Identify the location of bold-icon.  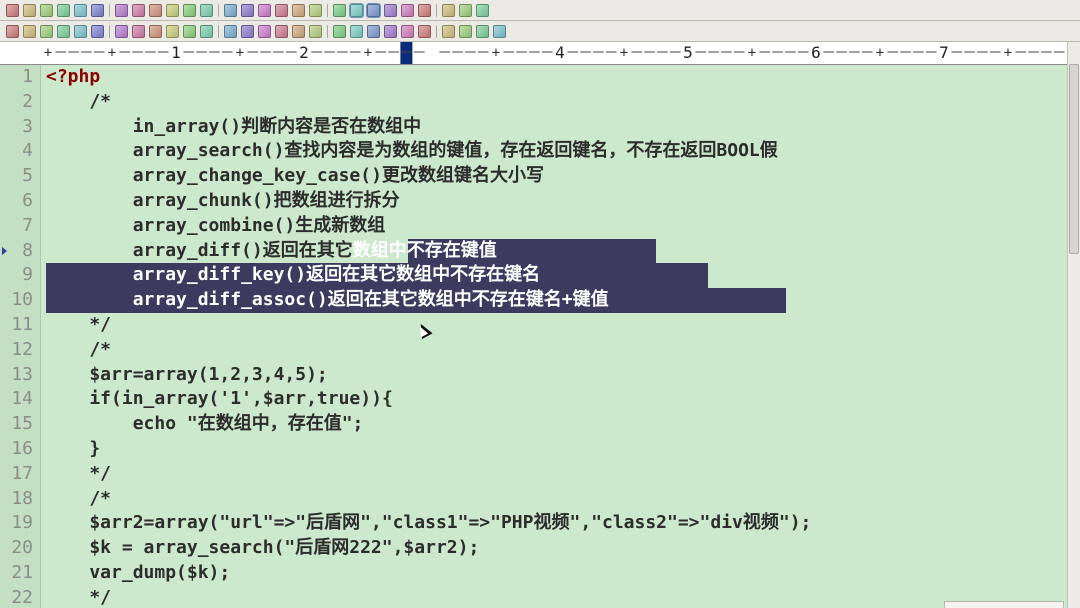
(29, 31).